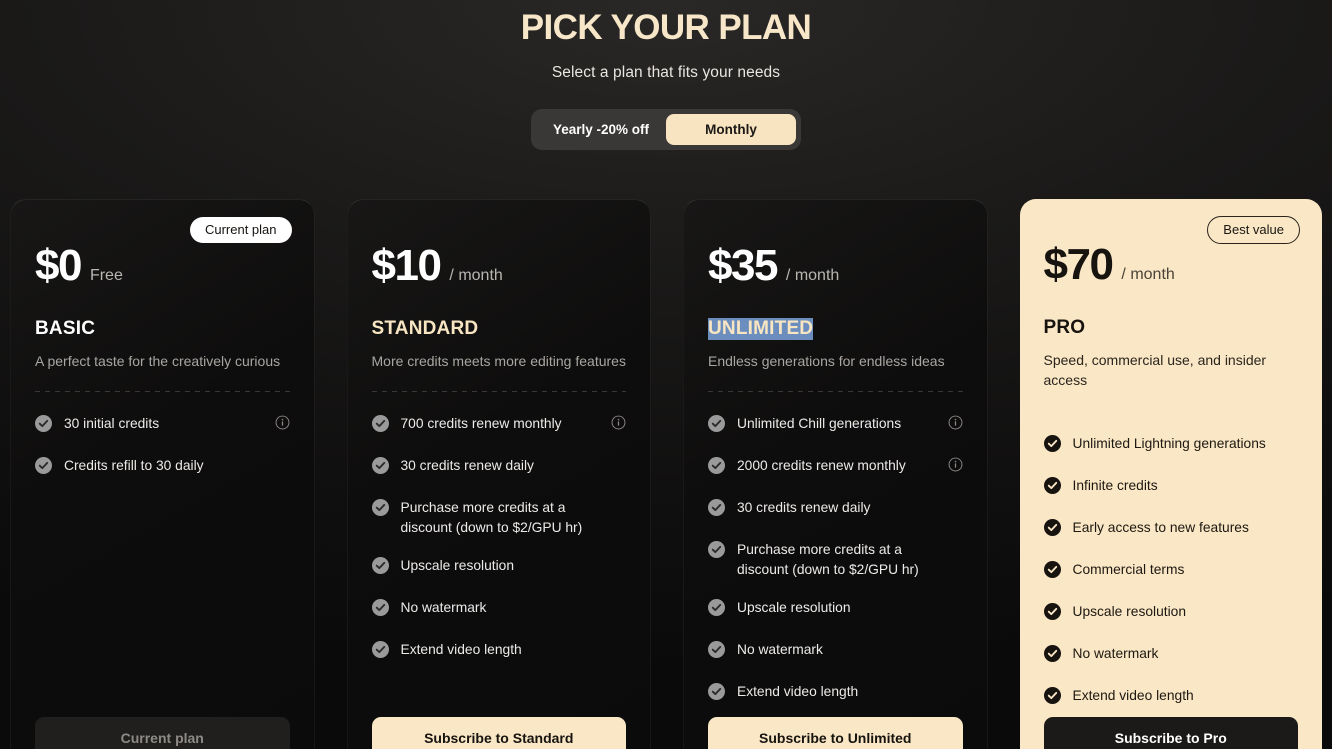 This screenshot has height=749, width=1332. I want to click on plan-cta-button: Subscribe to Pro, so click(1170, 733).